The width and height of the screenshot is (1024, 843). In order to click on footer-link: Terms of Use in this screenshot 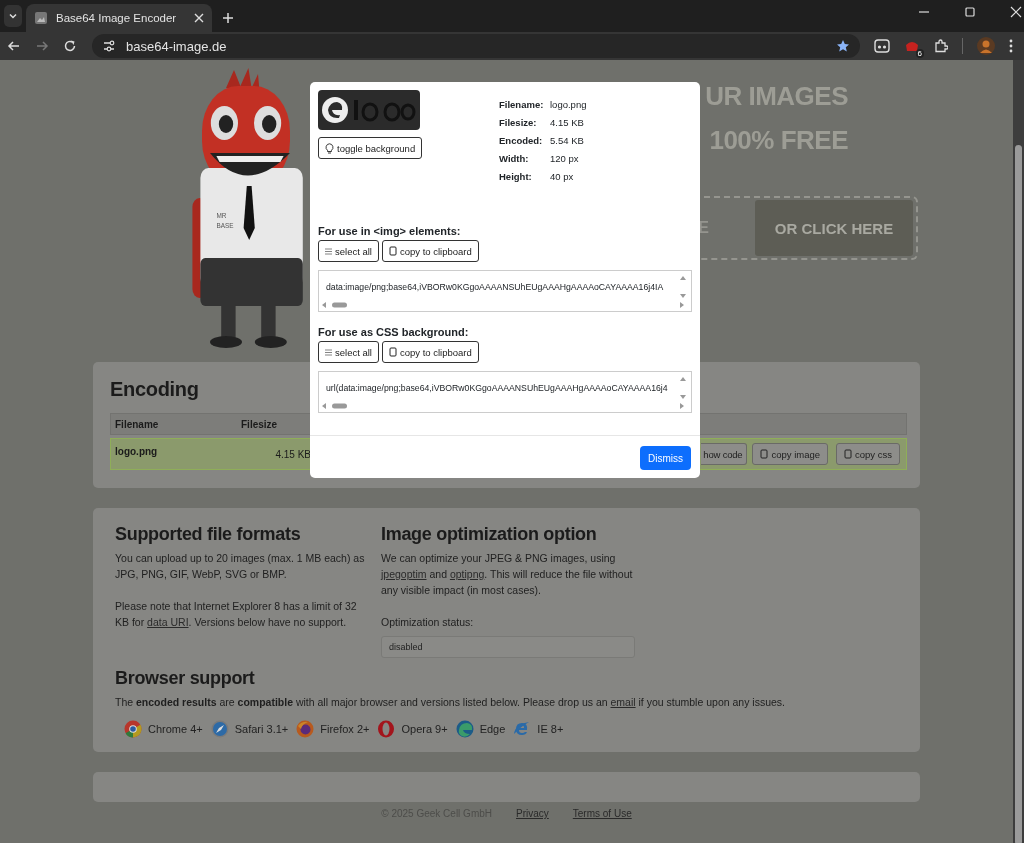, I will do `click(602, 813)`.